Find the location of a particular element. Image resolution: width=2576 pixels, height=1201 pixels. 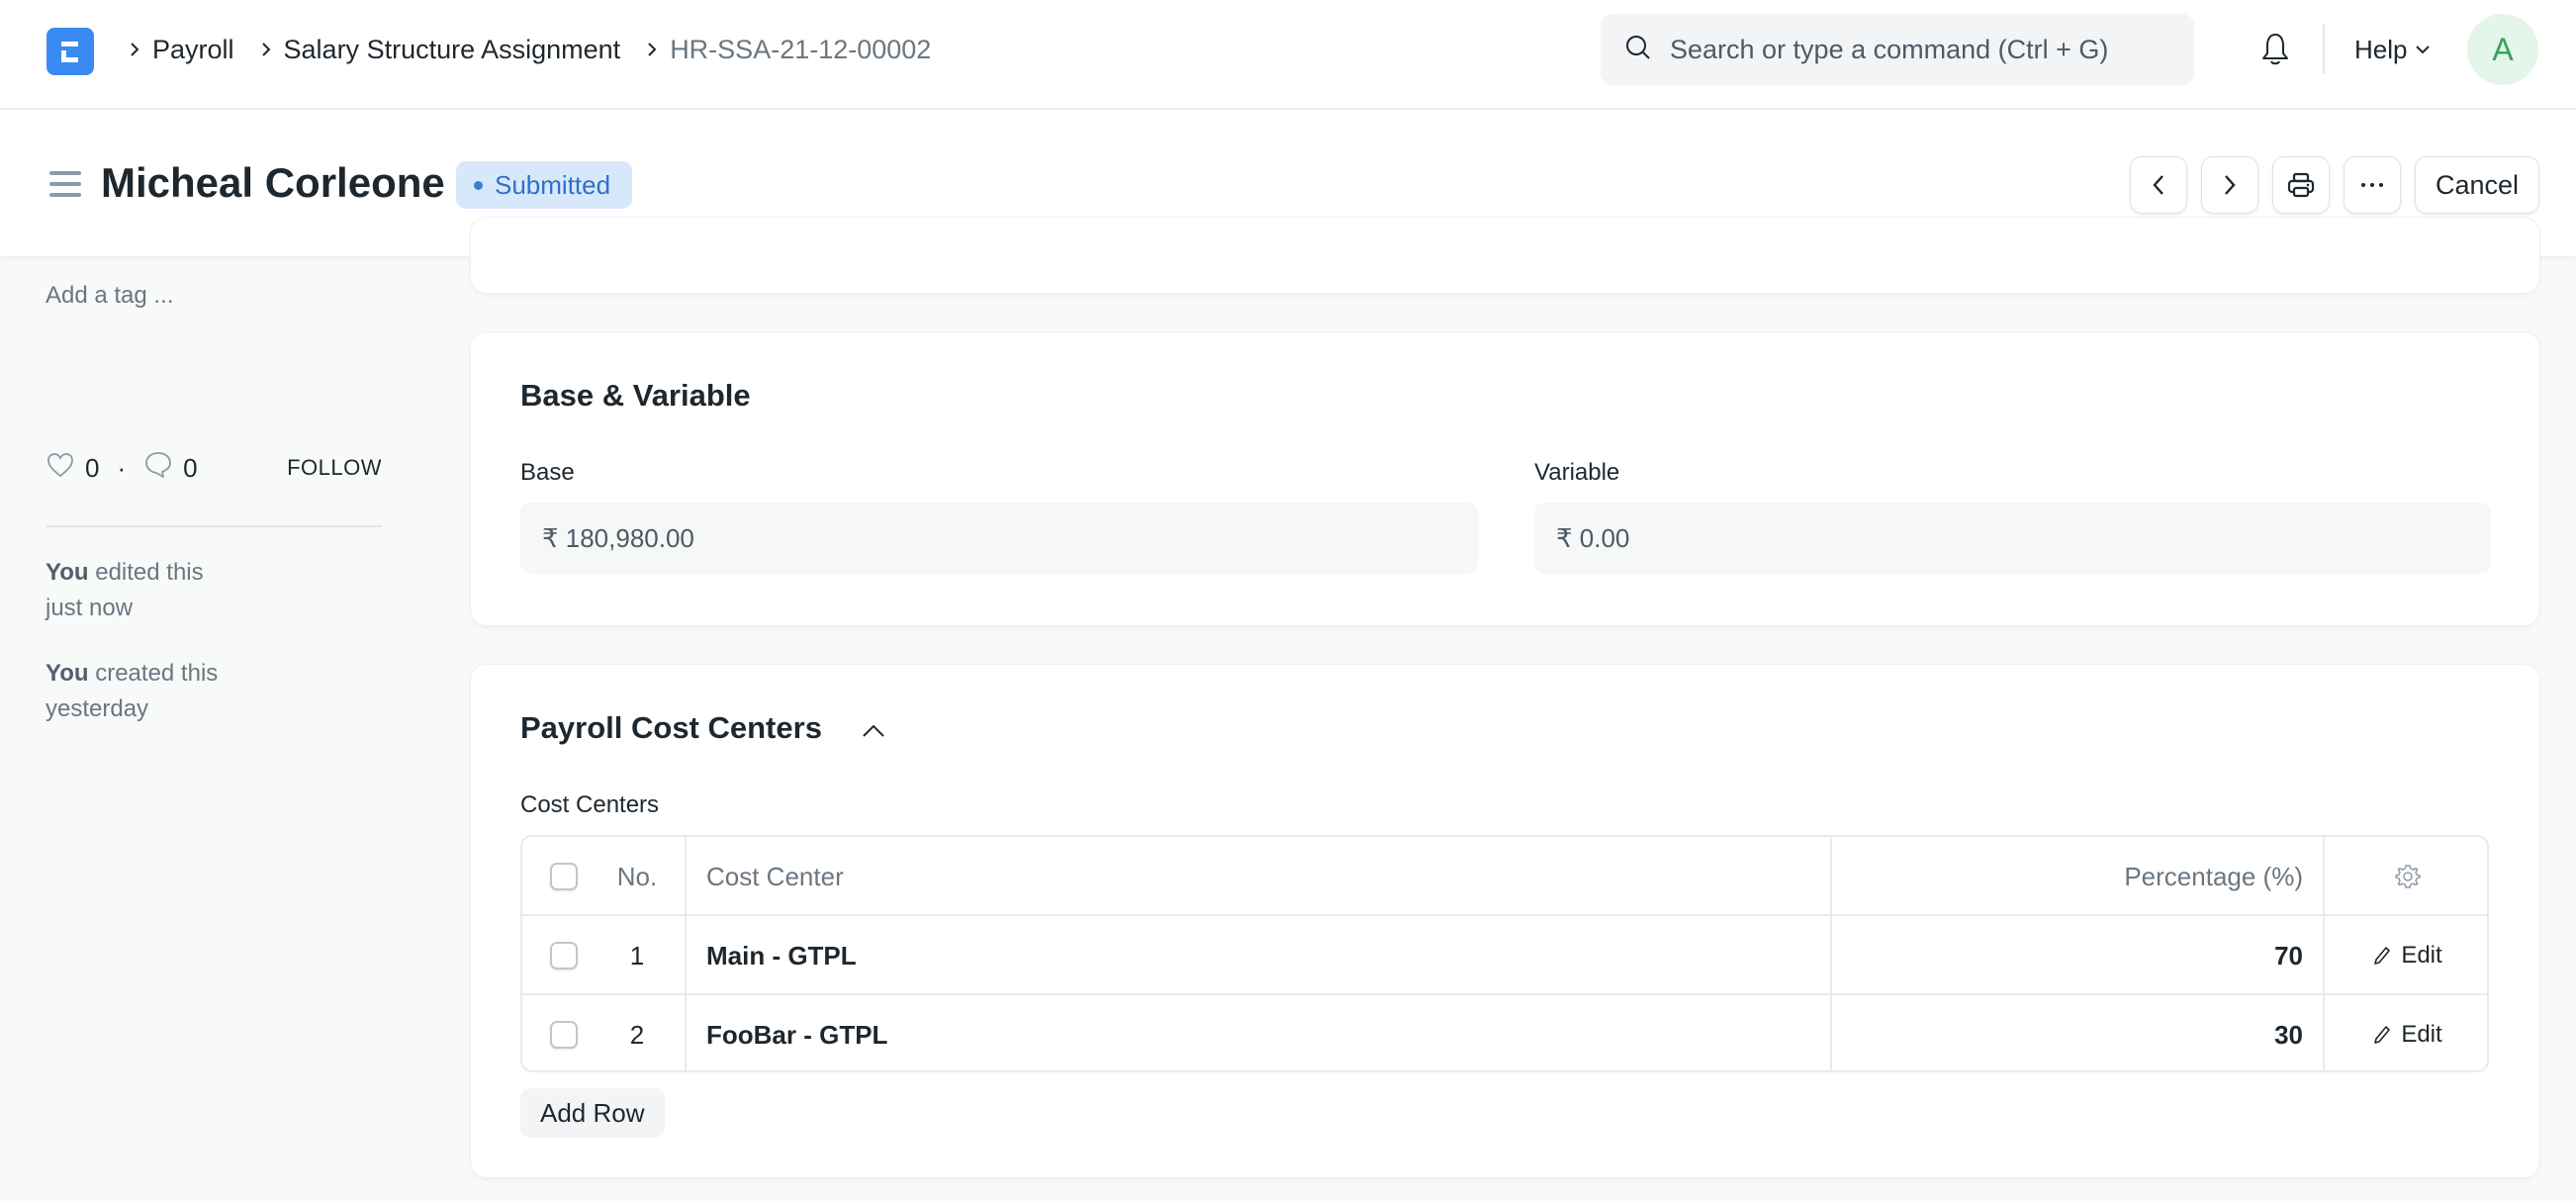

percentage-cell: 30 is located at coordinates (2076, 1032).